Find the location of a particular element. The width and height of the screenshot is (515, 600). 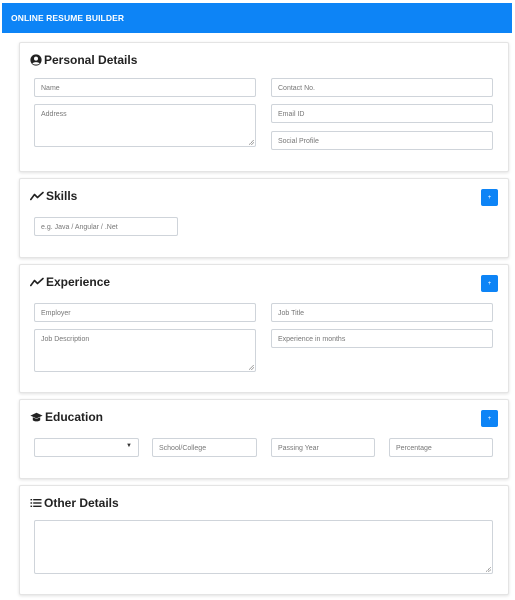

passing-year-placeholder: Passing Year is located at coordinates (298, 448).